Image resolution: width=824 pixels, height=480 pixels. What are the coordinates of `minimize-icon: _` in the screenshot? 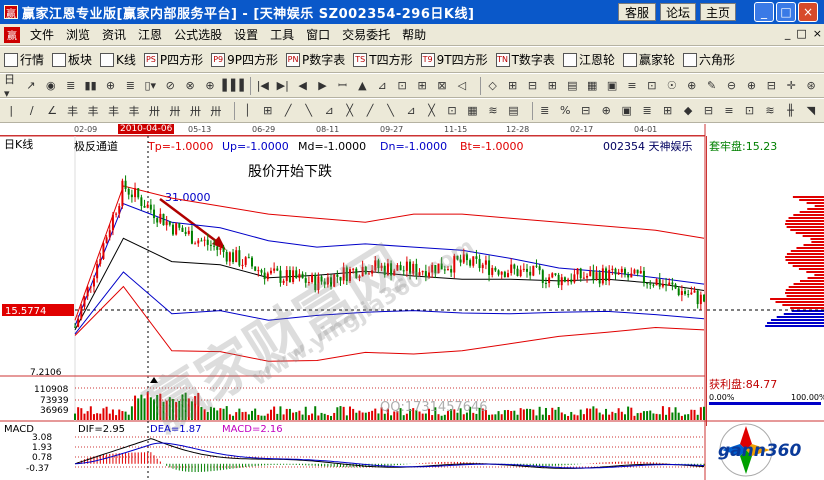 It's located at (764, 12).